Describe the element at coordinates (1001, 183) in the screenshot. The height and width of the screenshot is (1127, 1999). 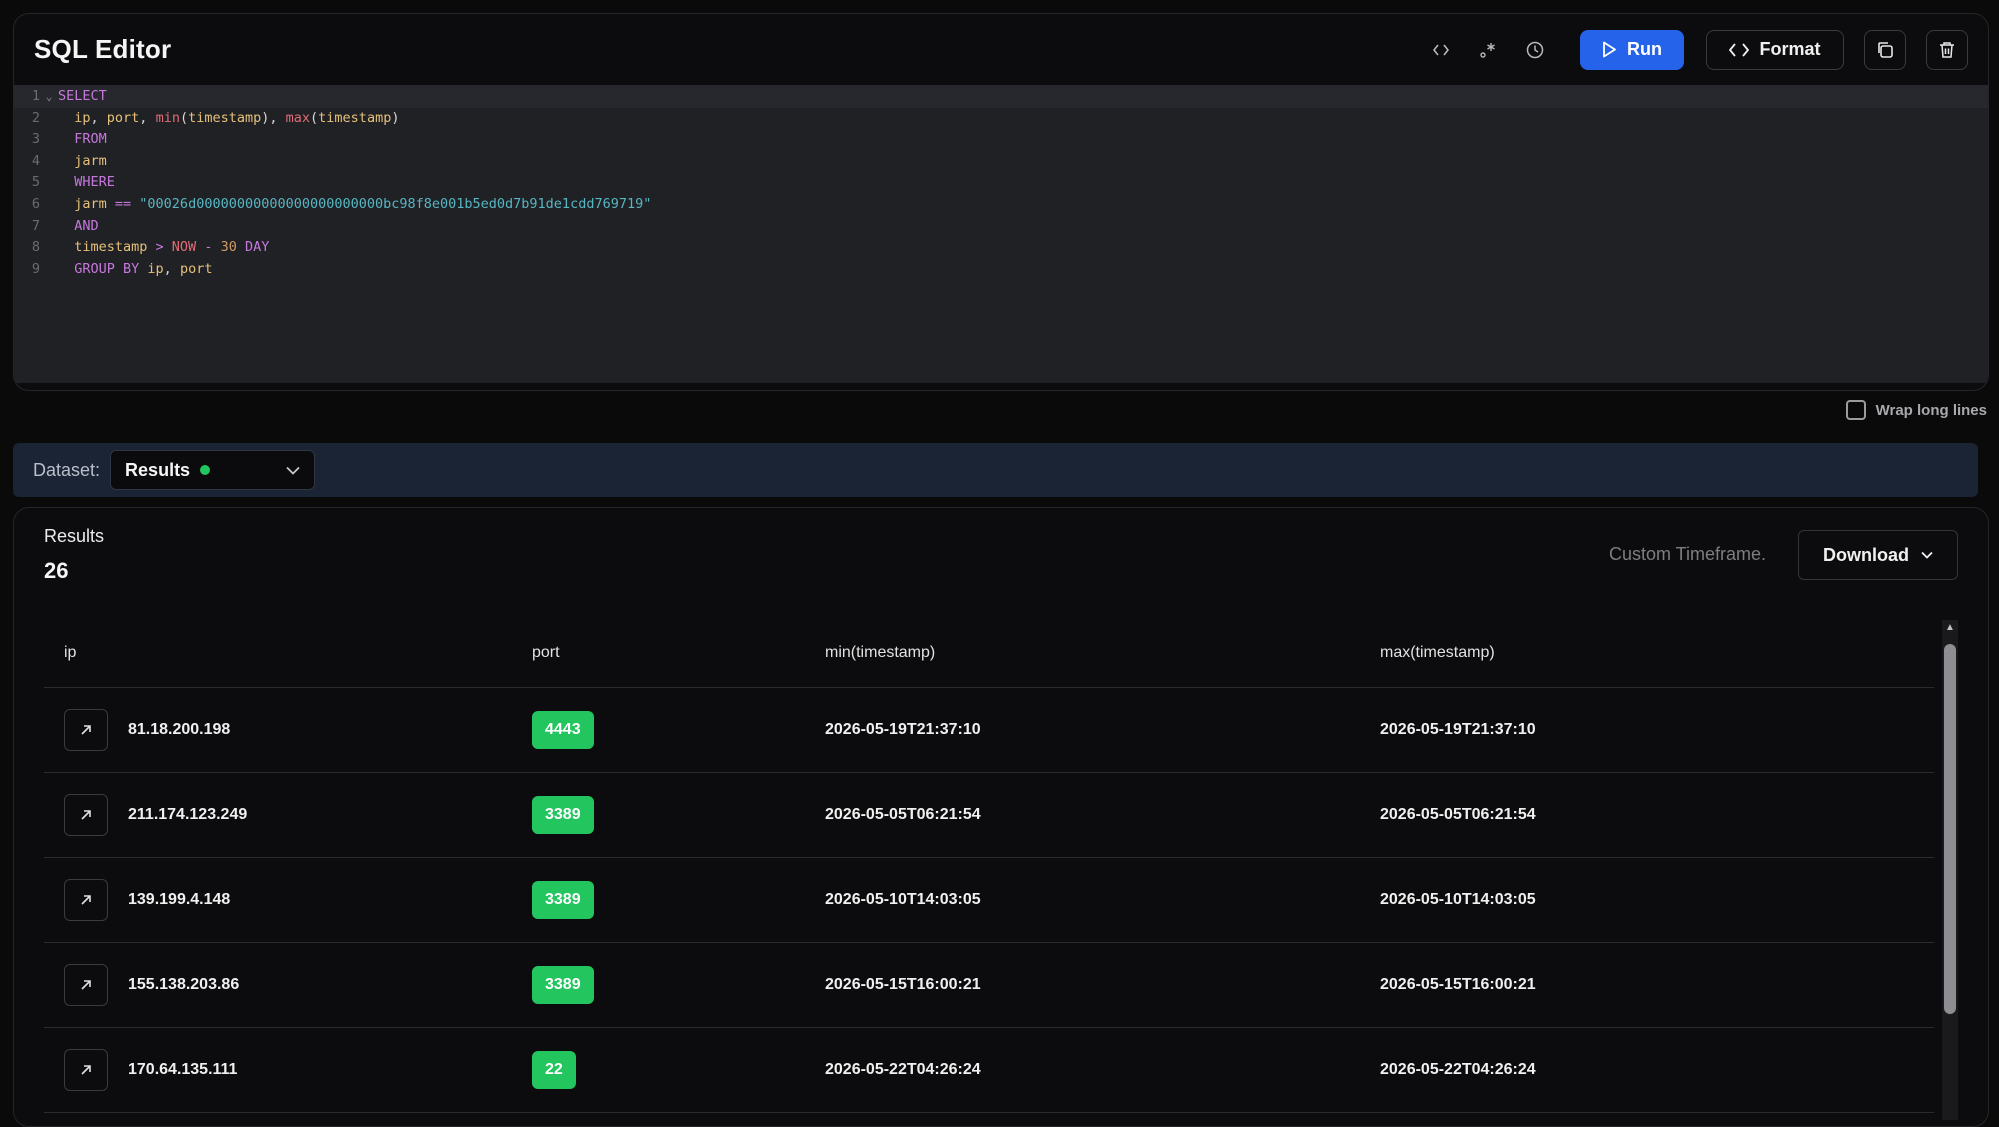
I see `code-line: 5 WHERE` at that location.